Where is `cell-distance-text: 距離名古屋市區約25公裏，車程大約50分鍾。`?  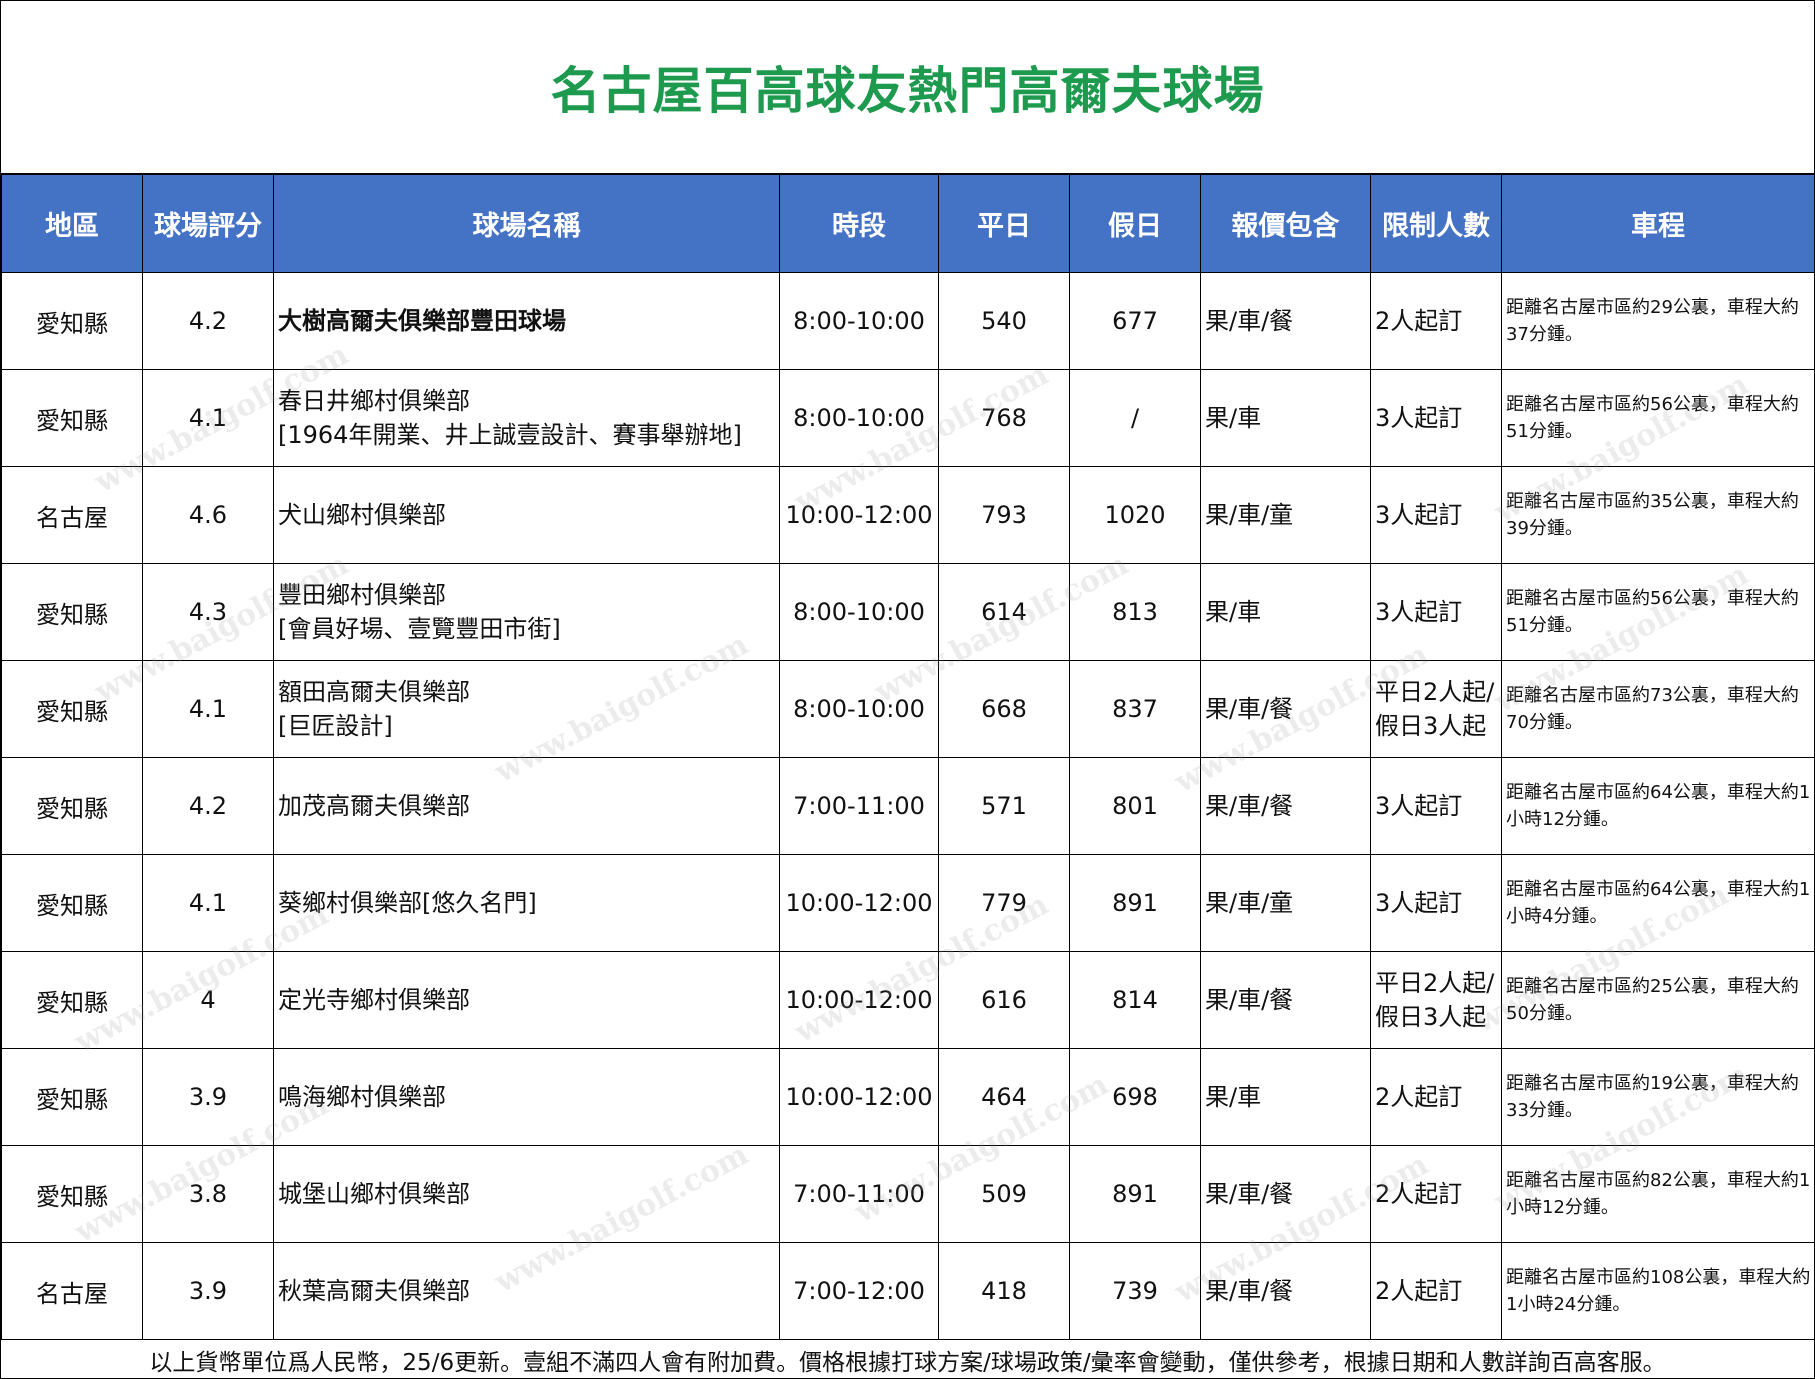
cell-distance-text: 距離名古屋市區約25公裏，車程大約50分鍾。 is located at coordinates (1652, 1000).